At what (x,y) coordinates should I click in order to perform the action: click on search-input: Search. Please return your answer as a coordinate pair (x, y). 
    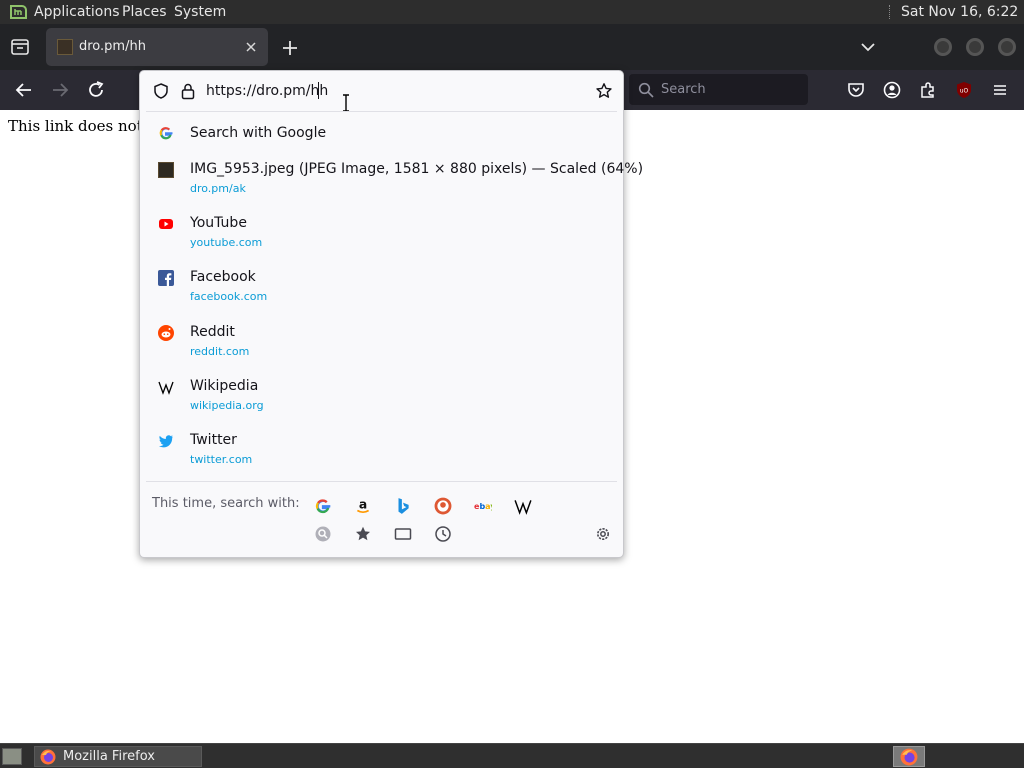
    Looking at the image, I should click on (718, 89).